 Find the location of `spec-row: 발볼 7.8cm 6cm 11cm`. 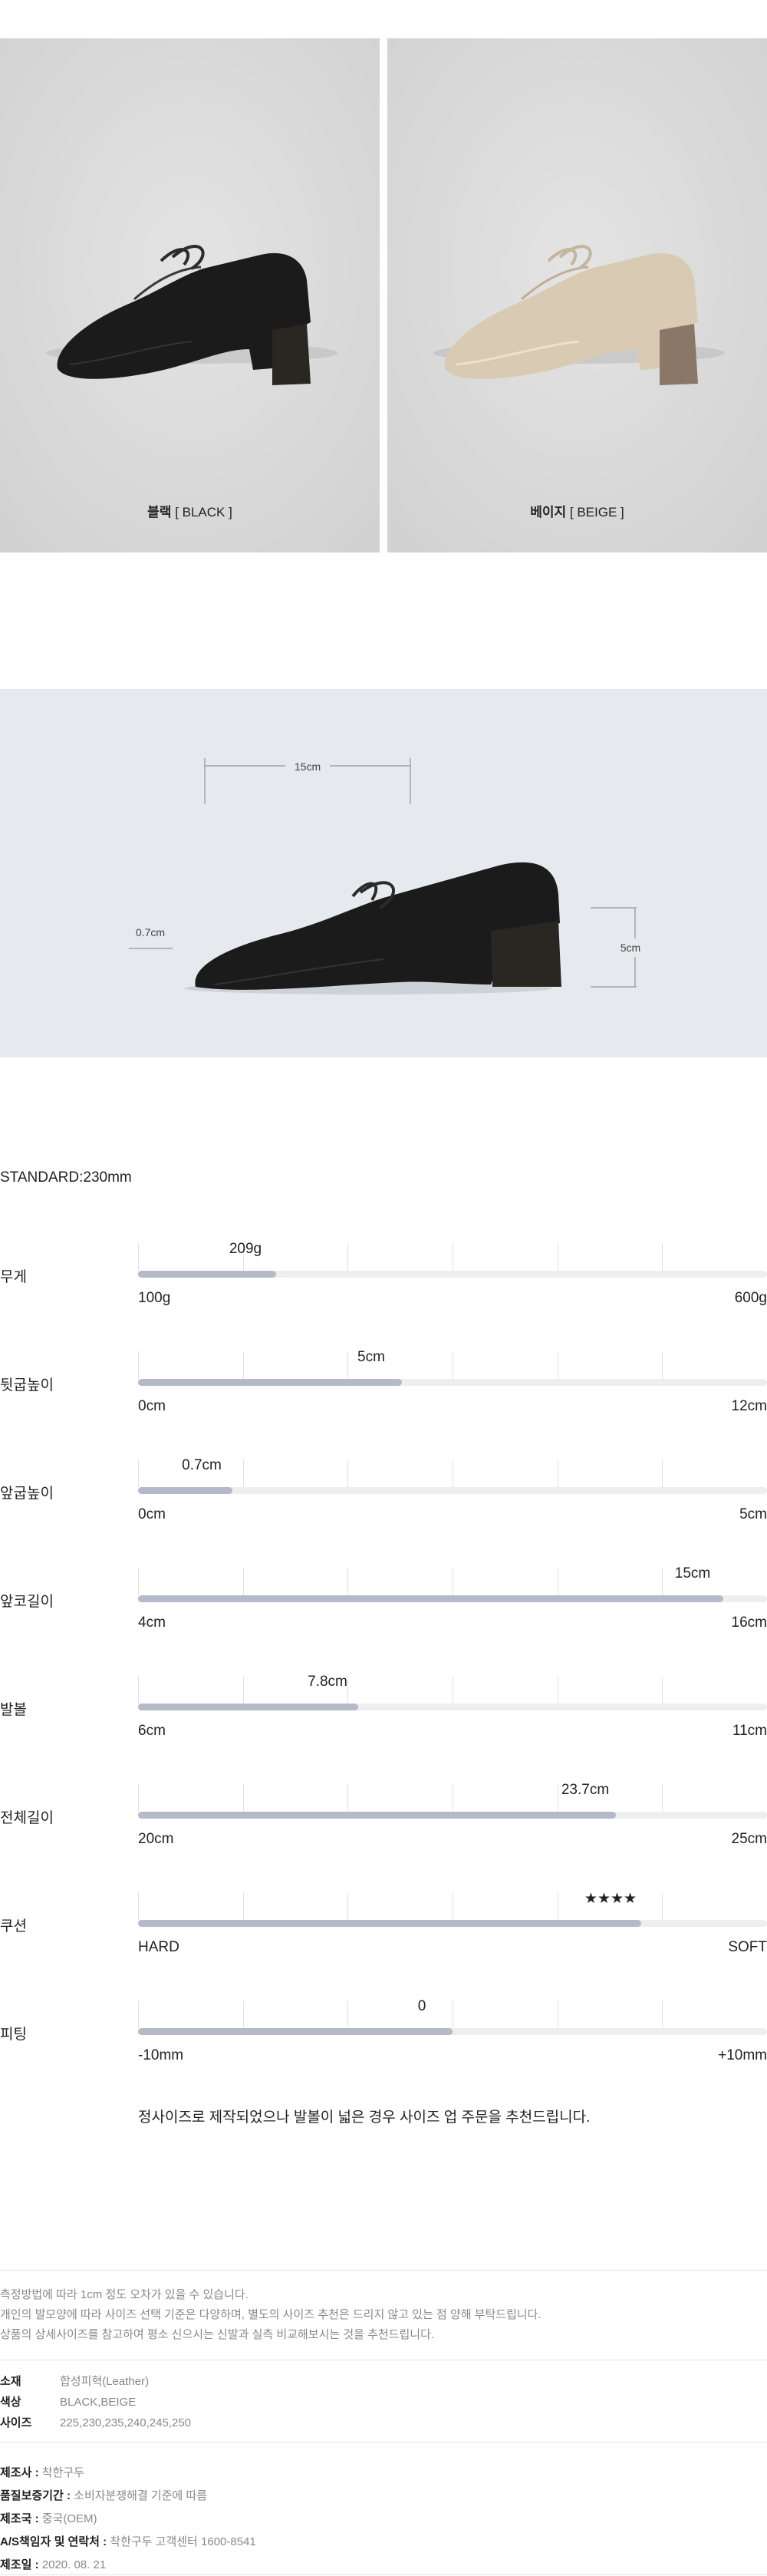

spec-row: 발볼 7.8cm 6cm 11cm is located at coordinates (383, 1710).